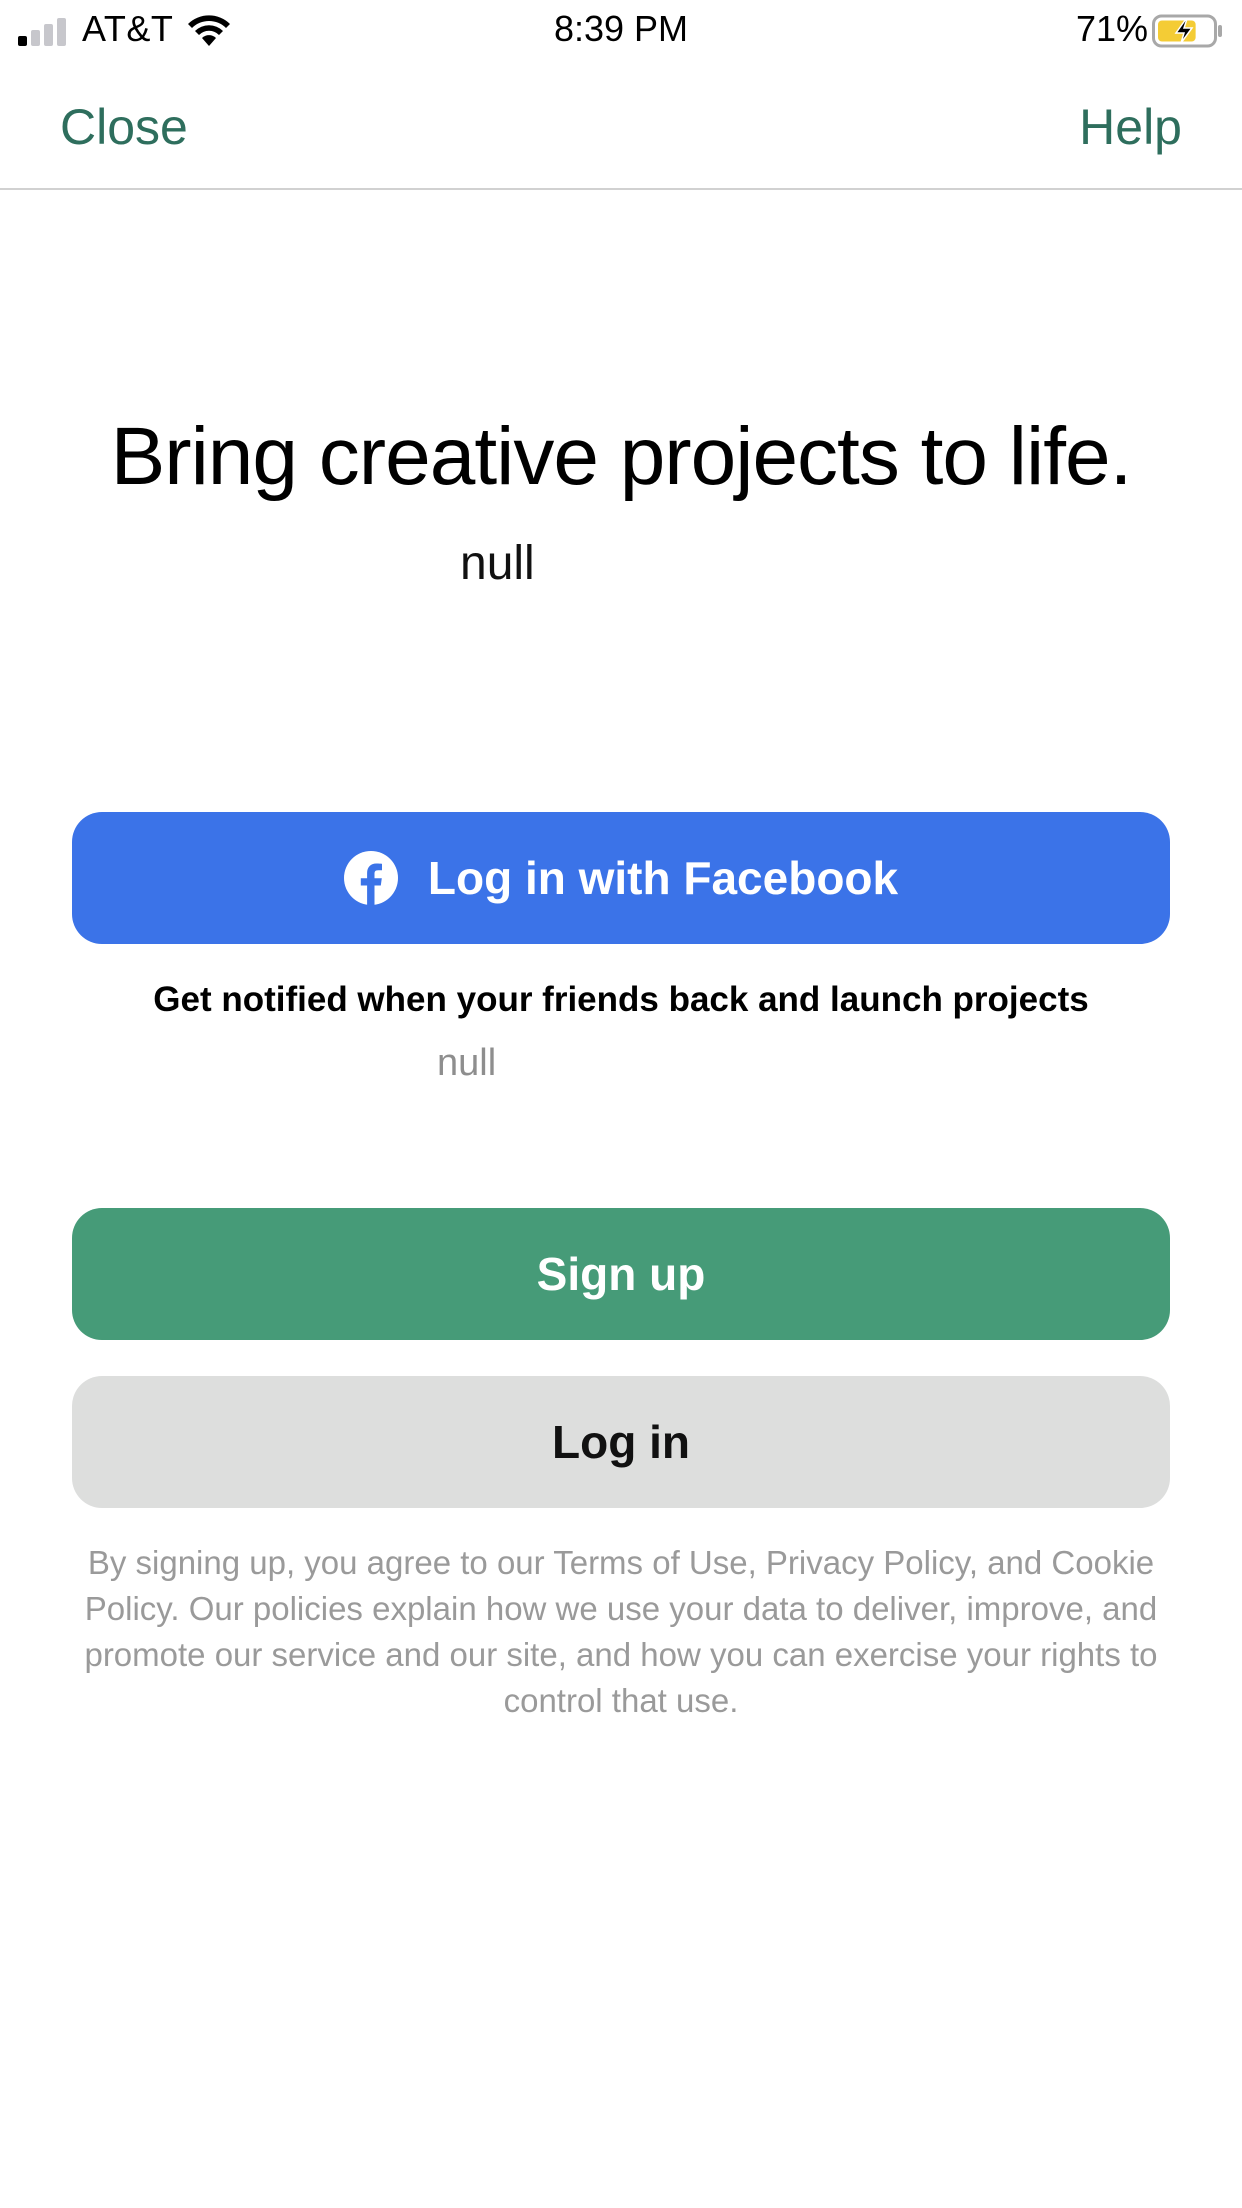  I want to click on facebook-icon, so click(370, 878).